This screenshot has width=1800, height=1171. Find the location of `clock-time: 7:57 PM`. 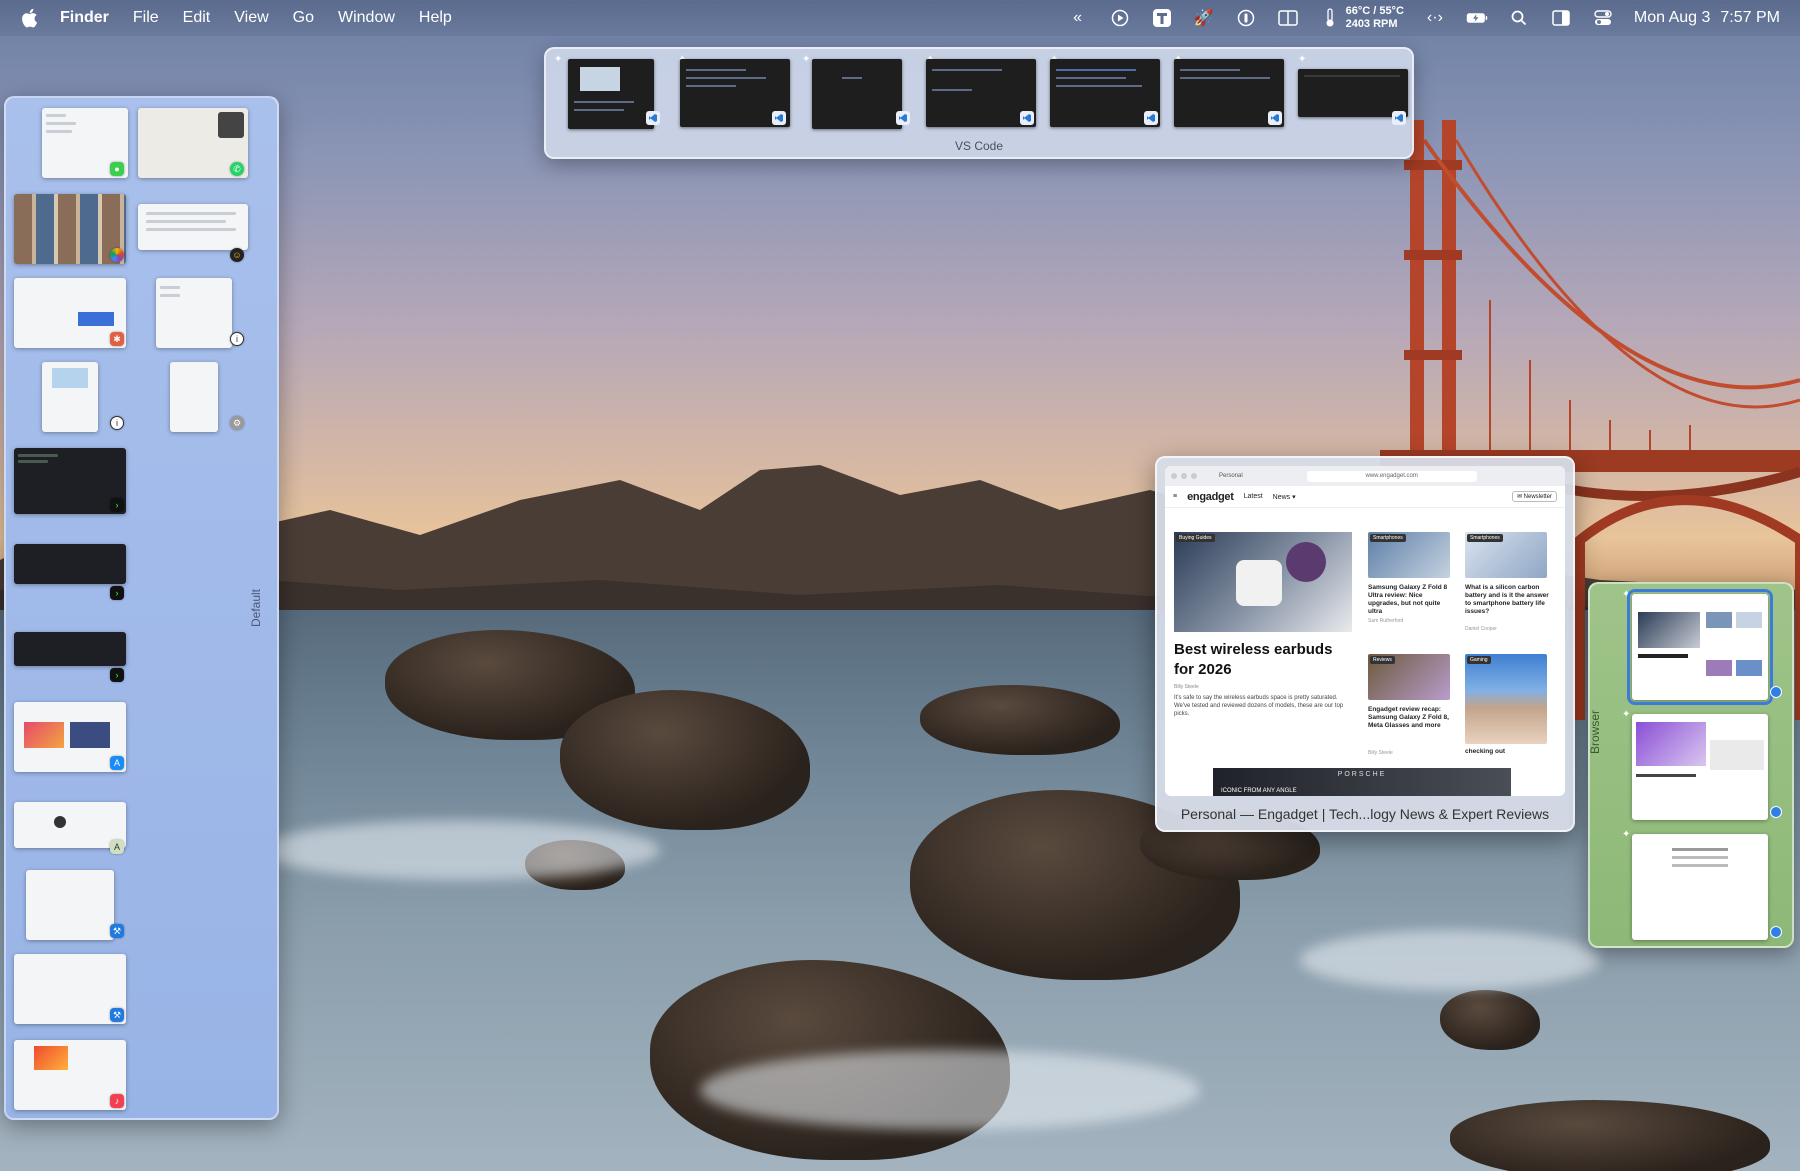

clock-time: 7:57 PM is located at coordinates (1750, 17).